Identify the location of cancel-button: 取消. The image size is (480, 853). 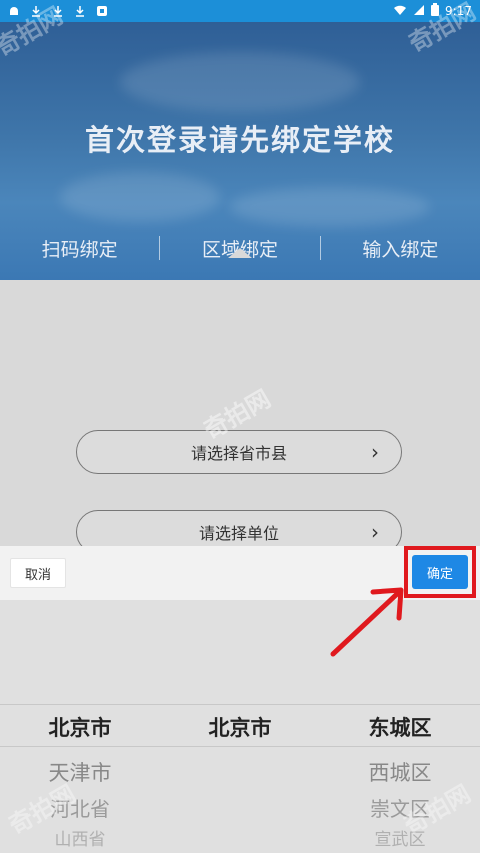
(38, 573).